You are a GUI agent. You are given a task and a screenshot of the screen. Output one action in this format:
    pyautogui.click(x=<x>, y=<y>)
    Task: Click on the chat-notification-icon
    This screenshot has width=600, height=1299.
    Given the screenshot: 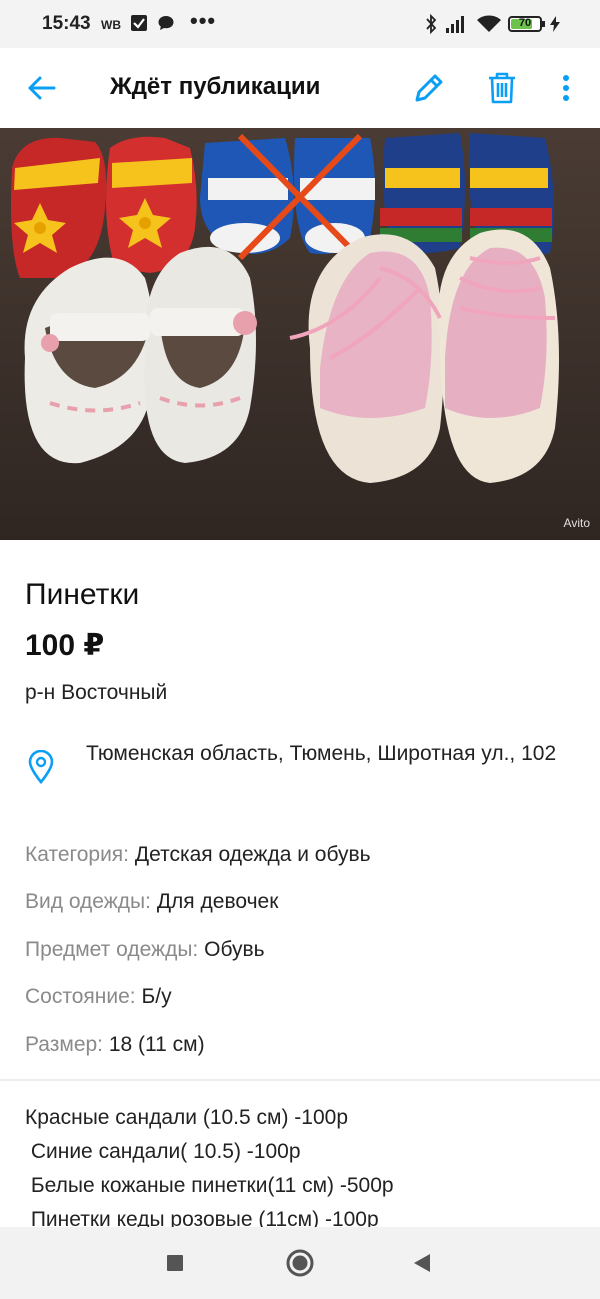 What is the action you would take?
    pyautogui.click(x=166, y=25)
    